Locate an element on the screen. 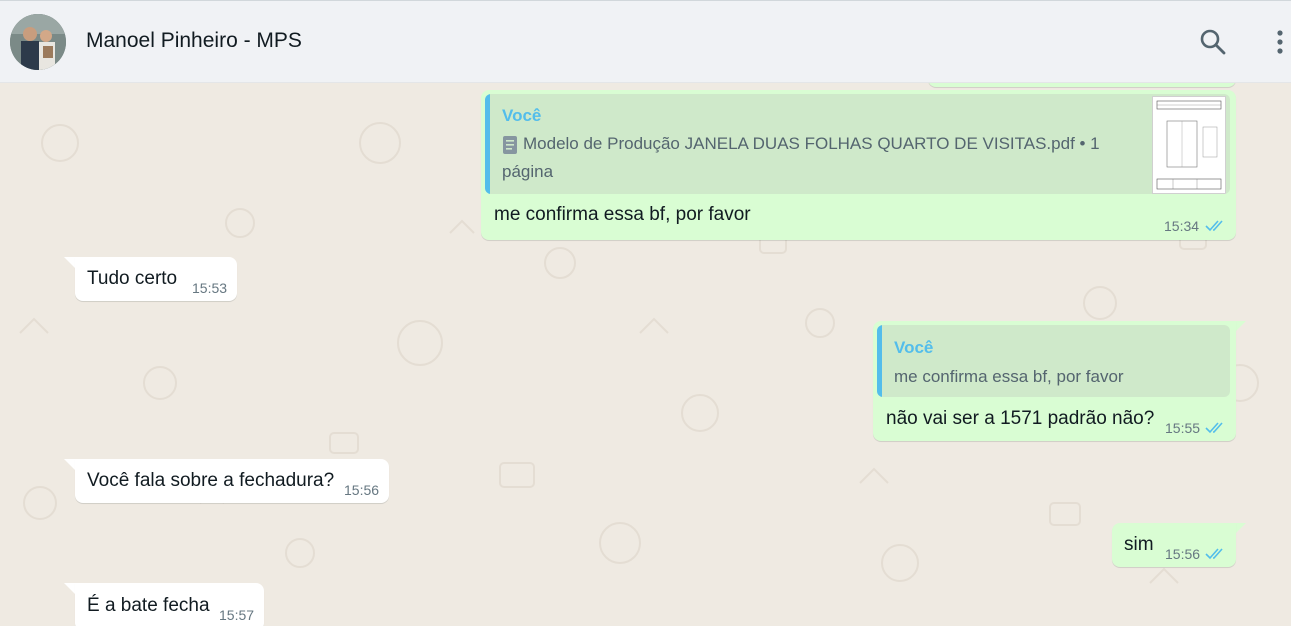 This screenshot has width=1291, height=626. message-time: 15:55 is located at coordinates (1183, 428).